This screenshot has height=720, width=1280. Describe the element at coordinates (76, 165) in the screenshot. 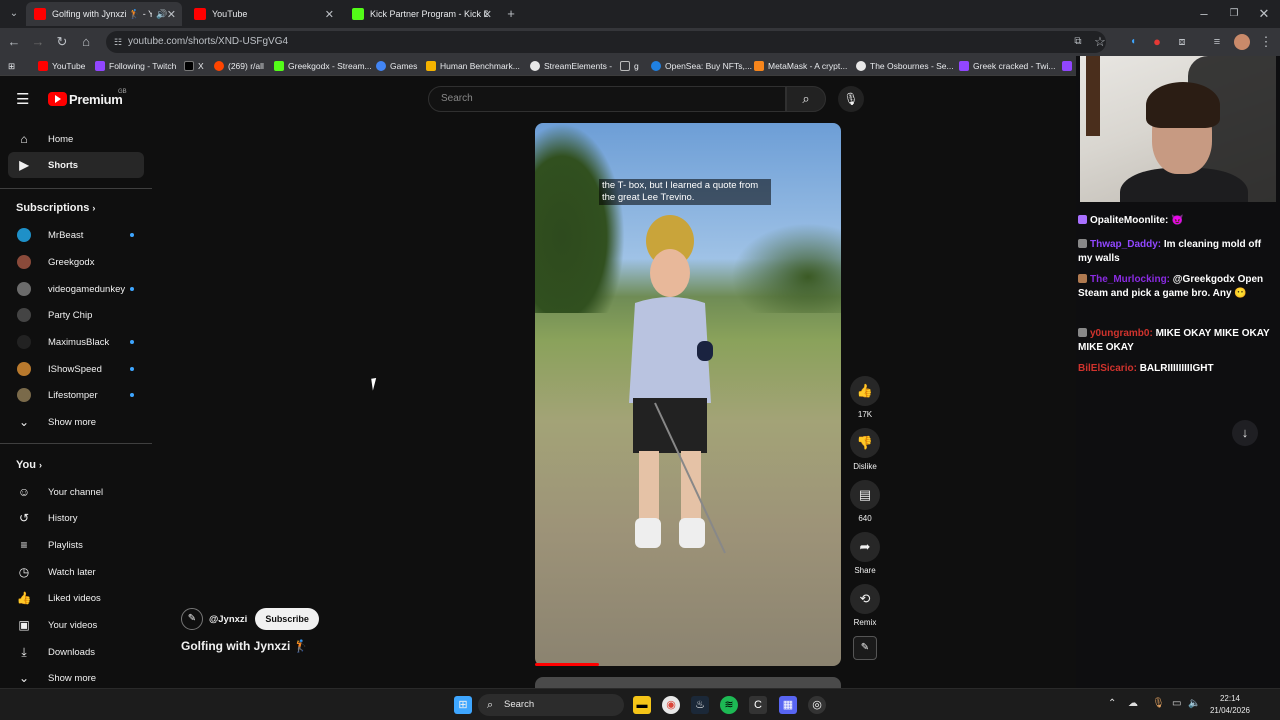

I see `sidebar-item-shorts: ▶ Shorts` at that location.